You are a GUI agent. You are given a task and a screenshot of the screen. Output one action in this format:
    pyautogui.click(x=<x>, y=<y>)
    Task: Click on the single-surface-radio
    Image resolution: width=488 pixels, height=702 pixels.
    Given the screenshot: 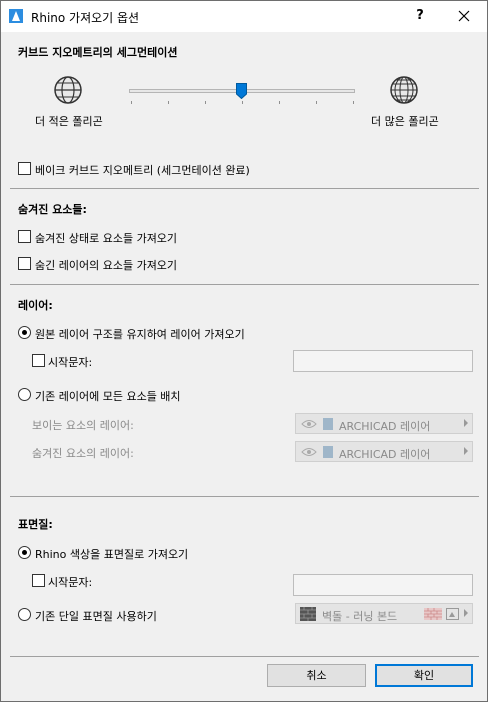 What is the action you would take?
    pyautogui.click(x=24, y=614)
    